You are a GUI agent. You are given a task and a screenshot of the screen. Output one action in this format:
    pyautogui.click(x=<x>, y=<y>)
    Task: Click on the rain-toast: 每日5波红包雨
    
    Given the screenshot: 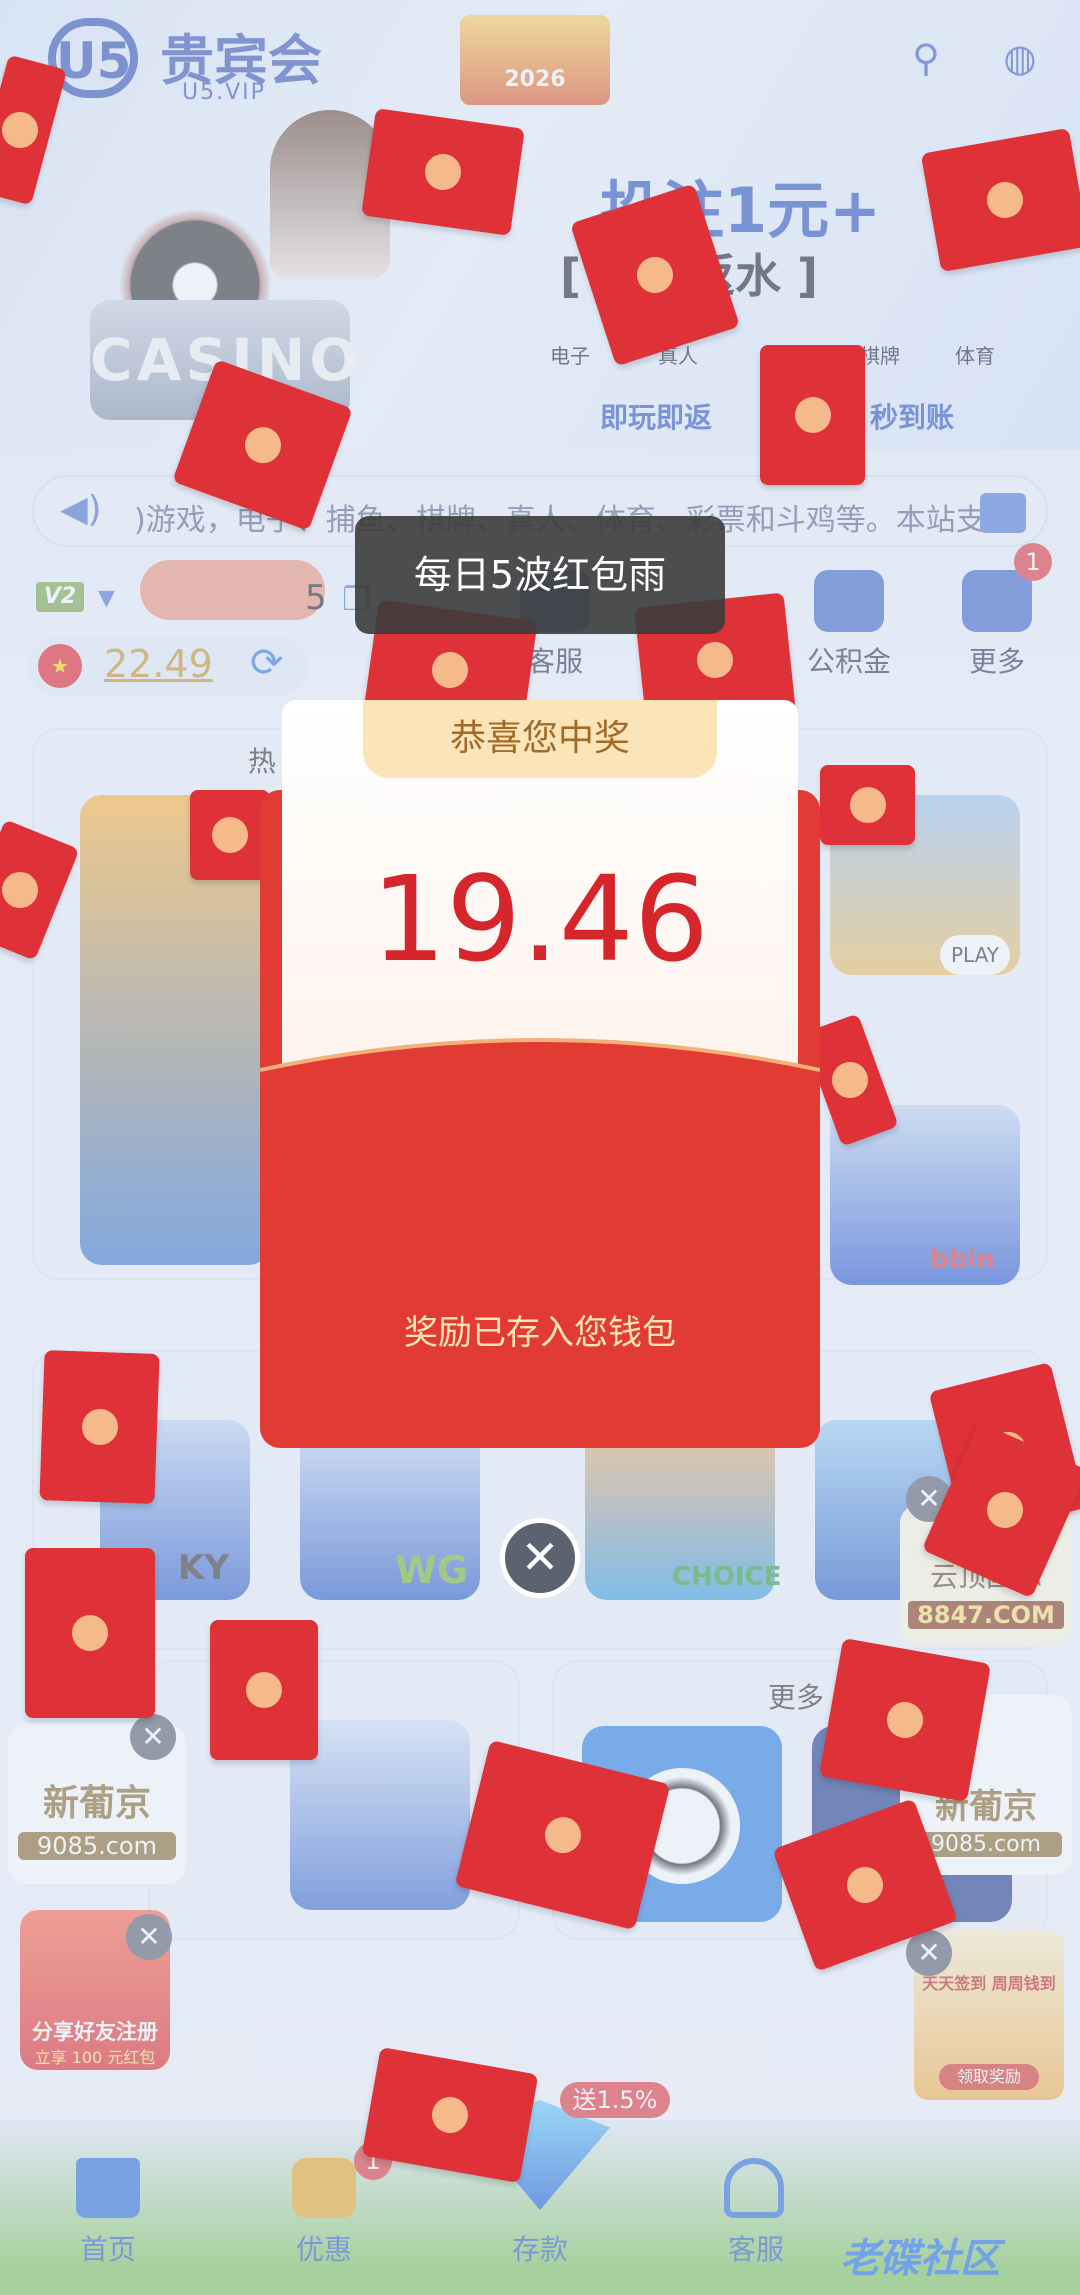 What is the action you would take?
    pyautogui.click(x=540, y=575)
    